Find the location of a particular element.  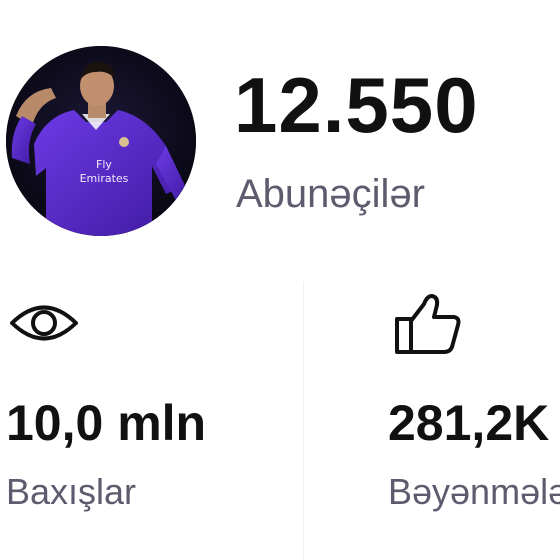

subscribers-label: Abunəçilər is located at coordinates (331, 194).